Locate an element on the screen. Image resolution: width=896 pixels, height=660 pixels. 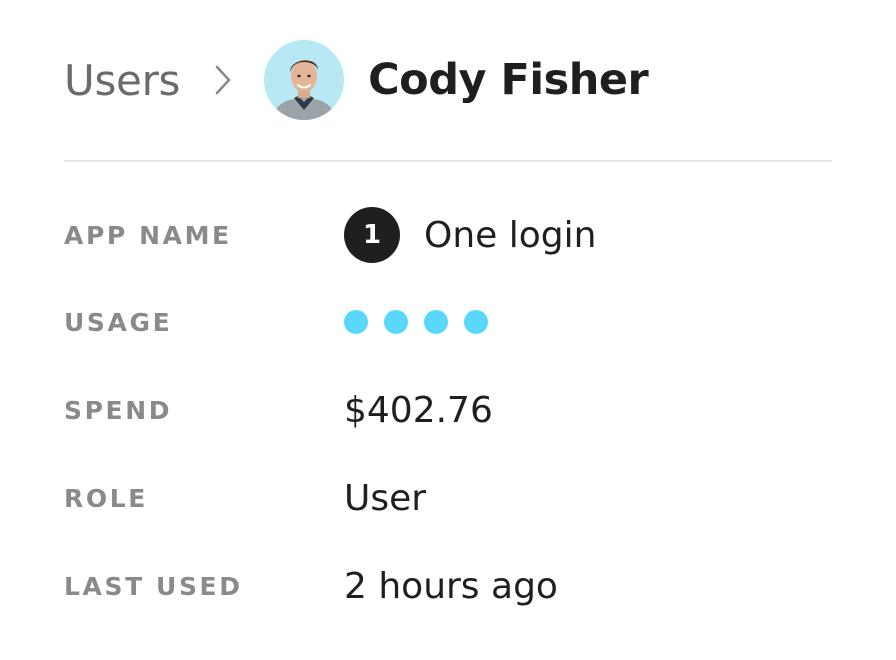
detail-row-last-used: LAST USED 2 hours ago is located at coordinates (448, 586).